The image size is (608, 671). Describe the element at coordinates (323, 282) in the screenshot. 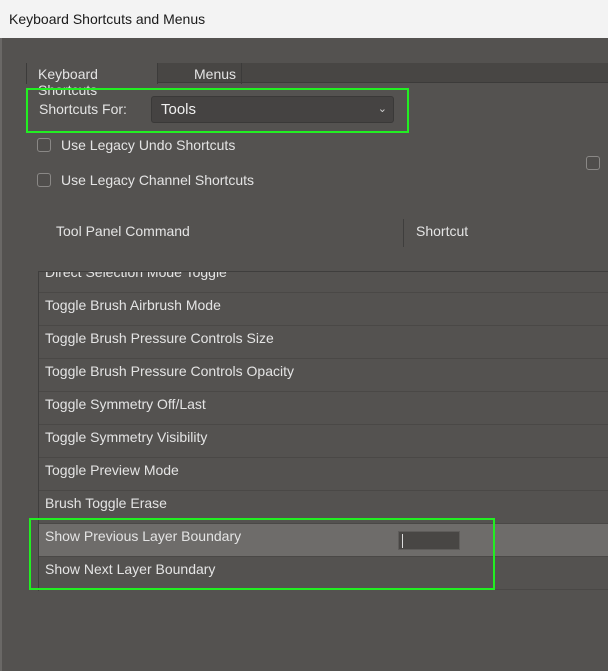

I see `list-item: Direct Selection Mode Toggle` at that location.